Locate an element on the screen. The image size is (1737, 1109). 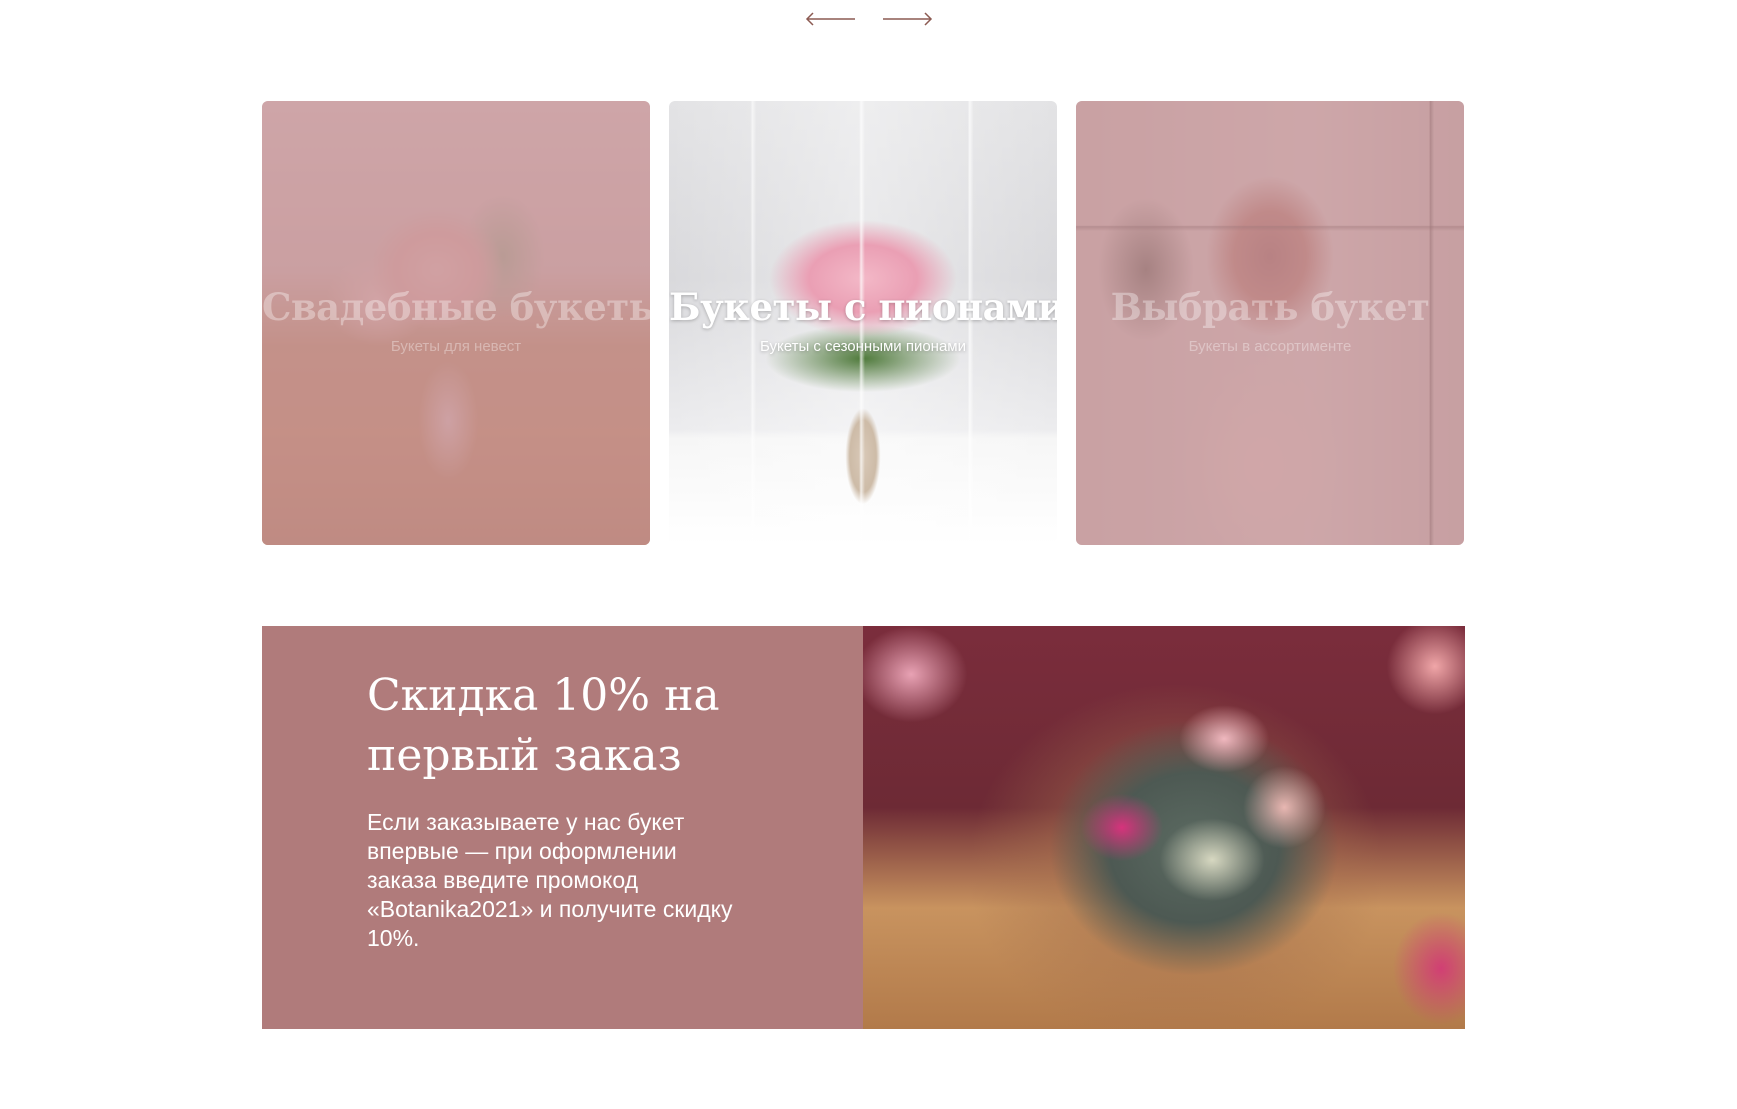
arrow-left-icon is located at coordinates (830, 19).